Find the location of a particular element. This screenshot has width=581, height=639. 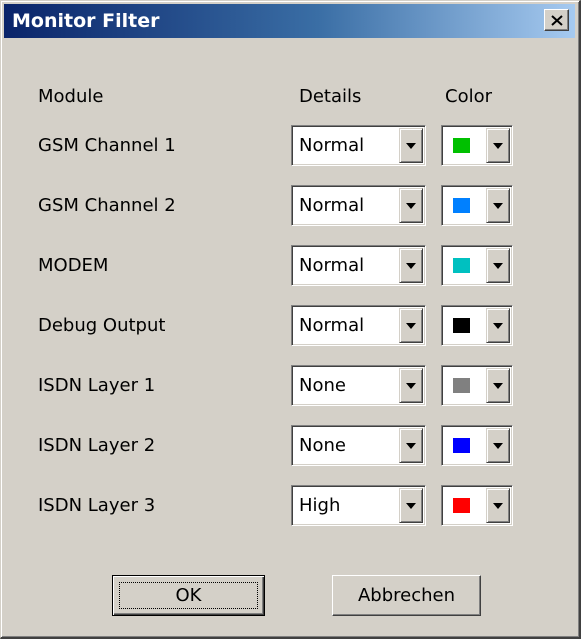

title-bar: Monitor Filter is located at coordinates (289, 21).